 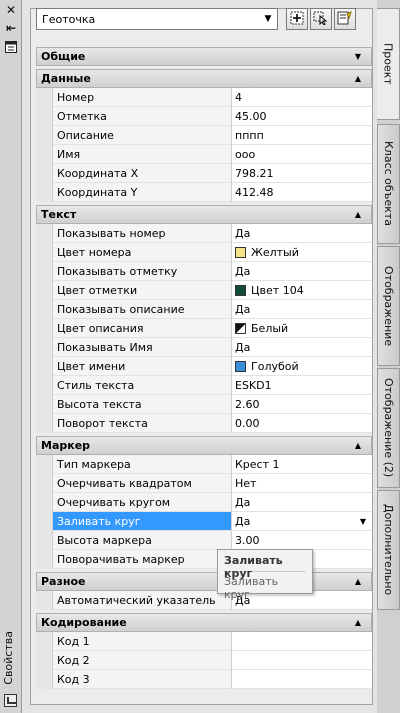 What do you see at coordinates (204, 271) in the screenshot?
I see `property-row: Показывать отметку Да` at bounding box center [204, 271].